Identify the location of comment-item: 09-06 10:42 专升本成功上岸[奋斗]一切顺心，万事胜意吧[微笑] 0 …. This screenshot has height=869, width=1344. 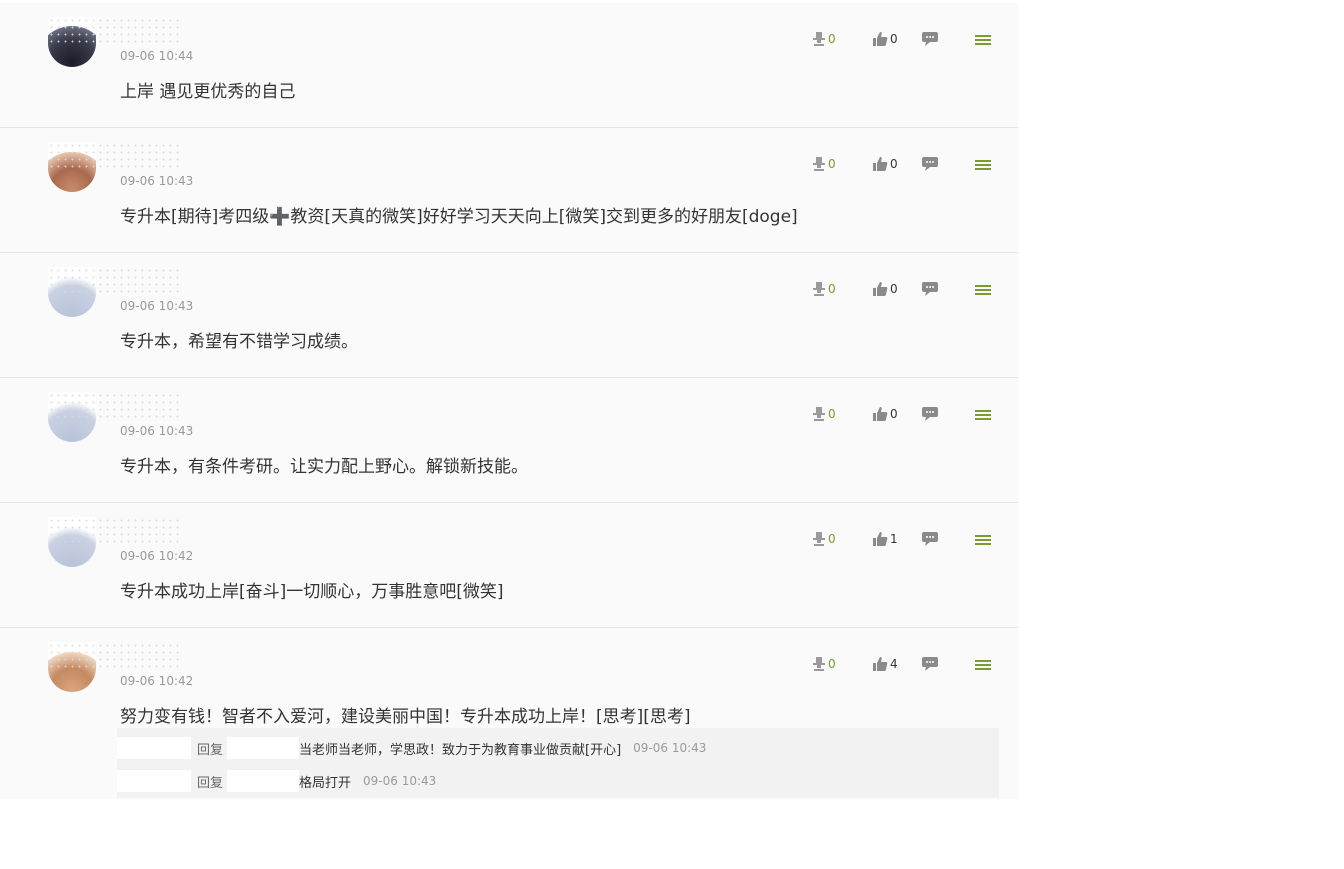
(509, 565).